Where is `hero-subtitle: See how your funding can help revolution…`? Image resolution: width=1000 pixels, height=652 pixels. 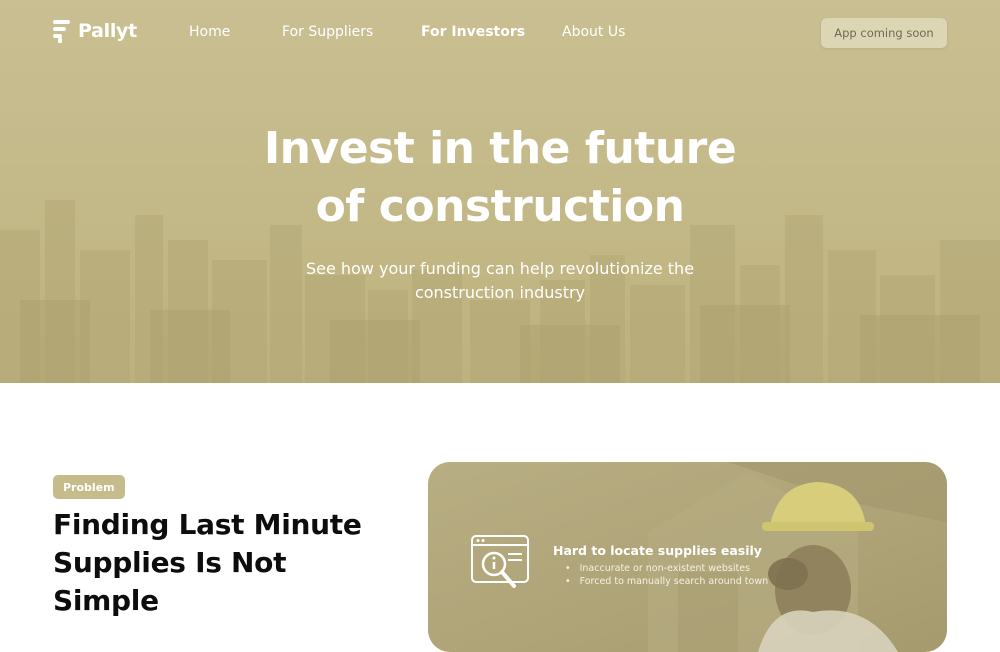
hero-subtitle: See how your funding can help revolution… is located at coordinates (500, 281).